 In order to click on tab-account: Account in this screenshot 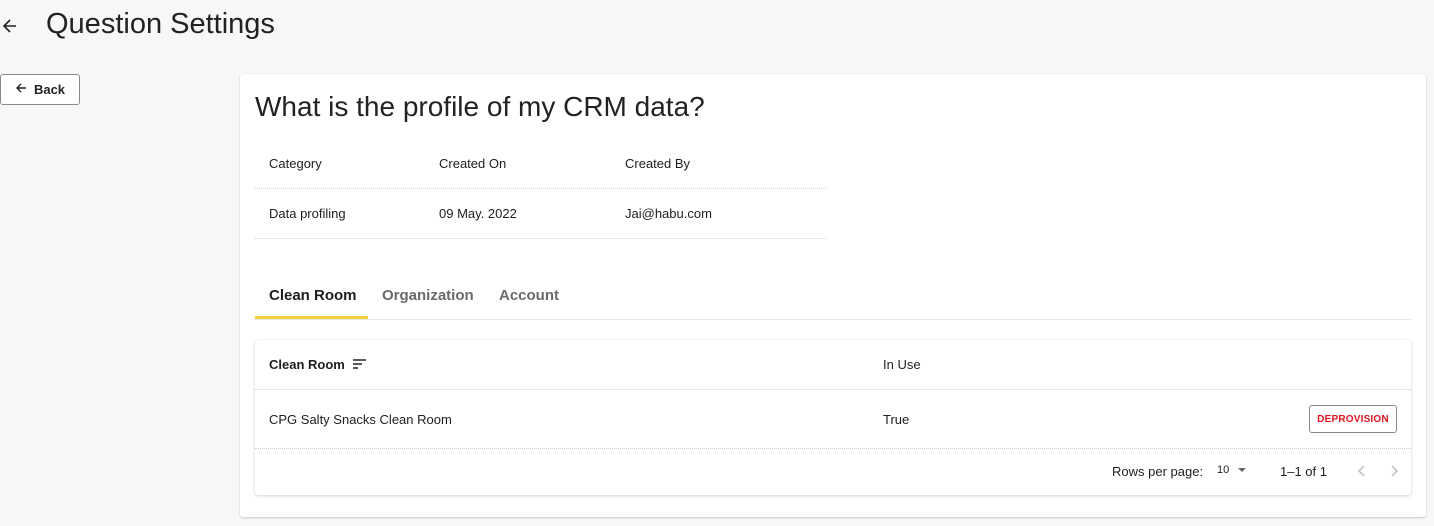, I will do `click(529, 298)`.